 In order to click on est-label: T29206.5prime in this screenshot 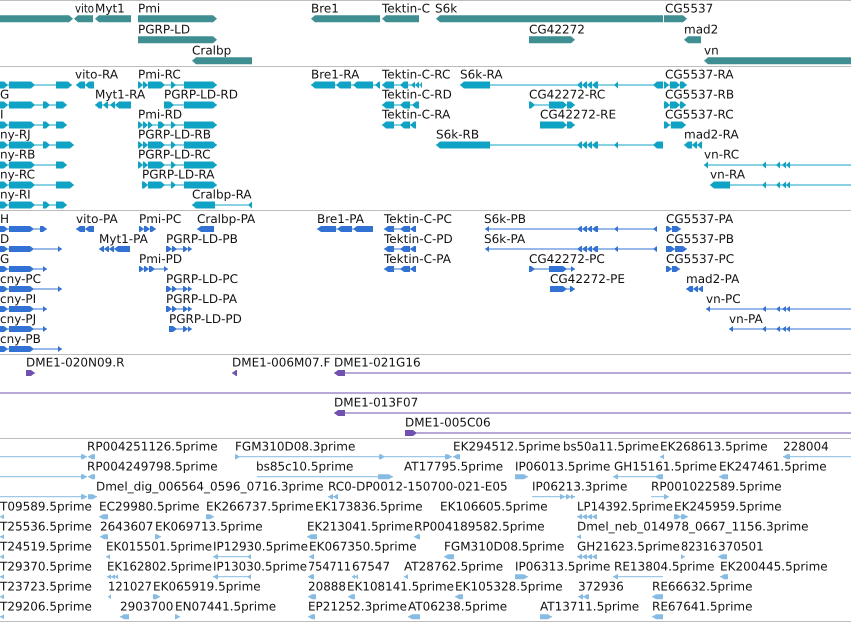, I will do `click(46, 607)`.